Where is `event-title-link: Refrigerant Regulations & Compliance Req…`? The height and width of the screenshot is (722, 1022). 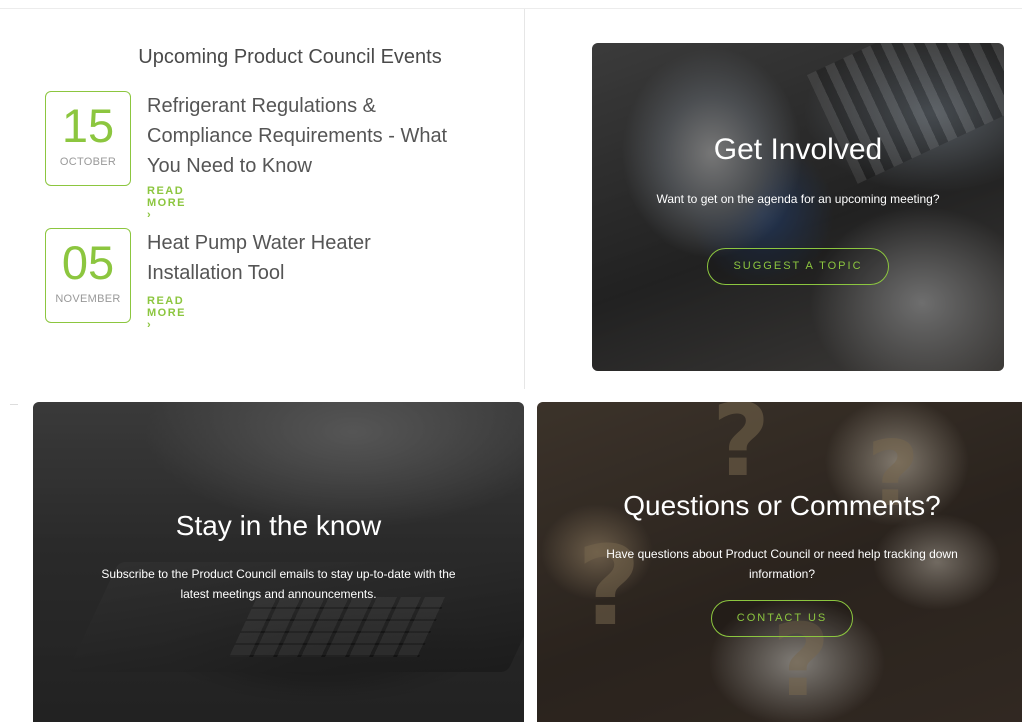 event-title-link: Refrigerant Regulations & Compliance Req… is located at coordinates (307, 136).